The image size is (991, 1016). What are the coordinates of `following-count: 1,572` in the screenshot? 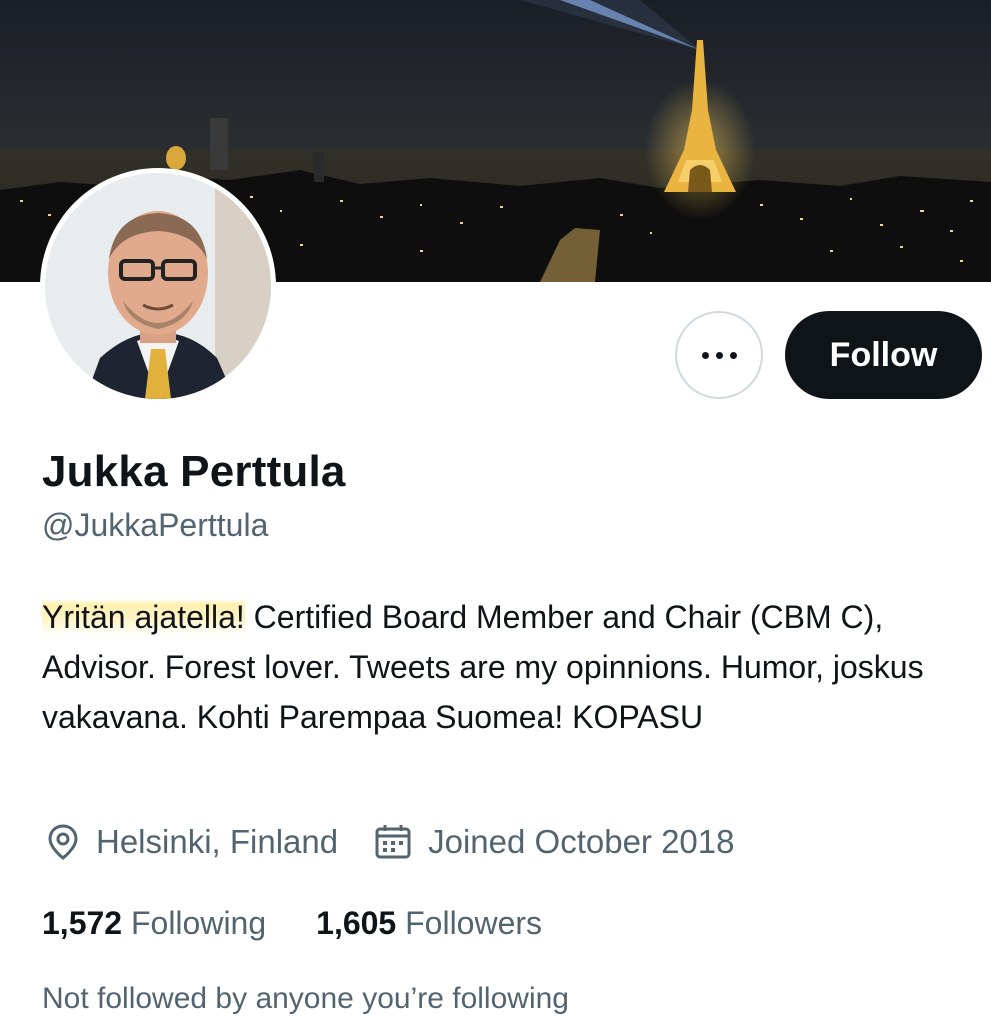 It's located at (82, 923).